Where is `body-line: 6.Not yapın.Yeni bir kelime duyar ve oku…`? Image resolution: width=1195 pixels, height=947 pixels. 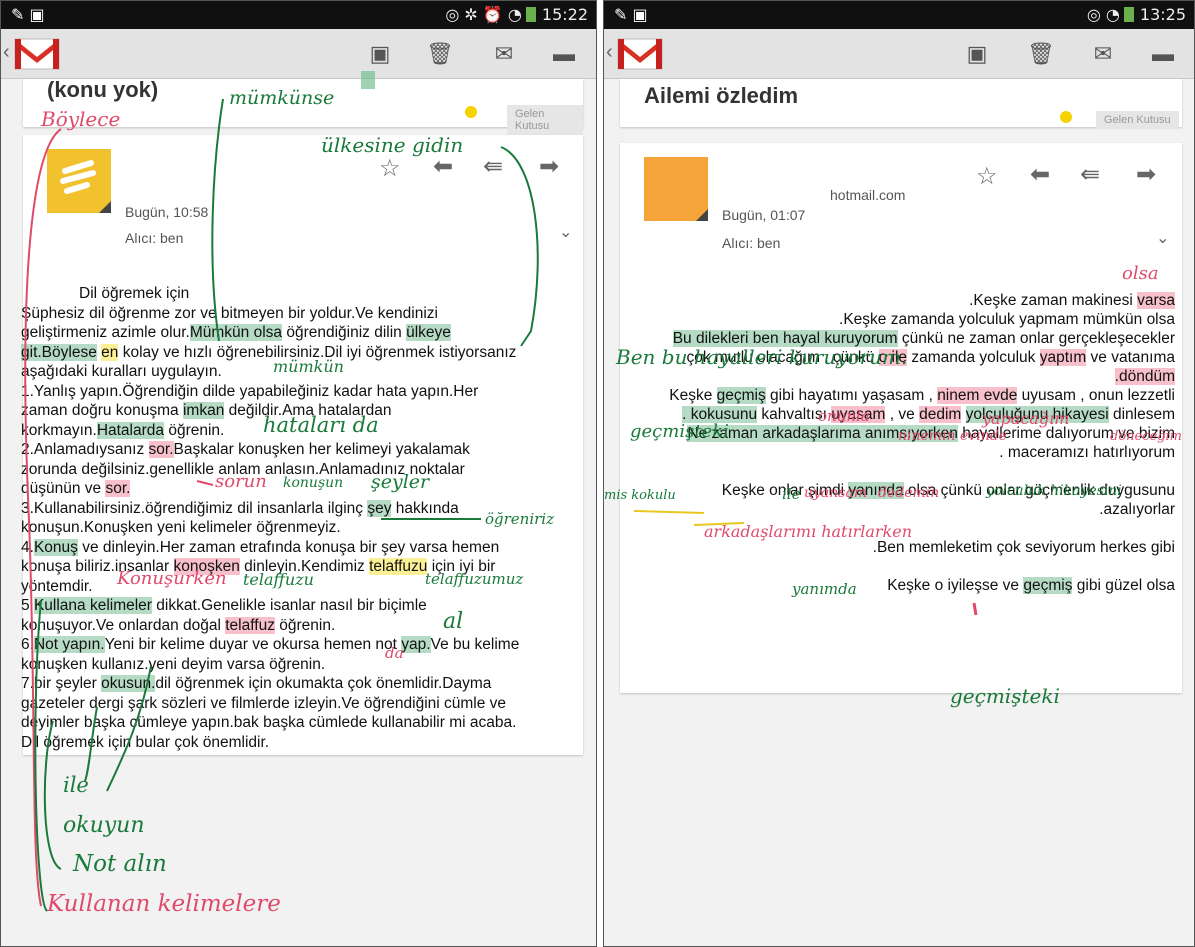
body-line: 6.Not yapın.Yeni bir kelime duyar ve oku… is located at coordinates (270, 644).